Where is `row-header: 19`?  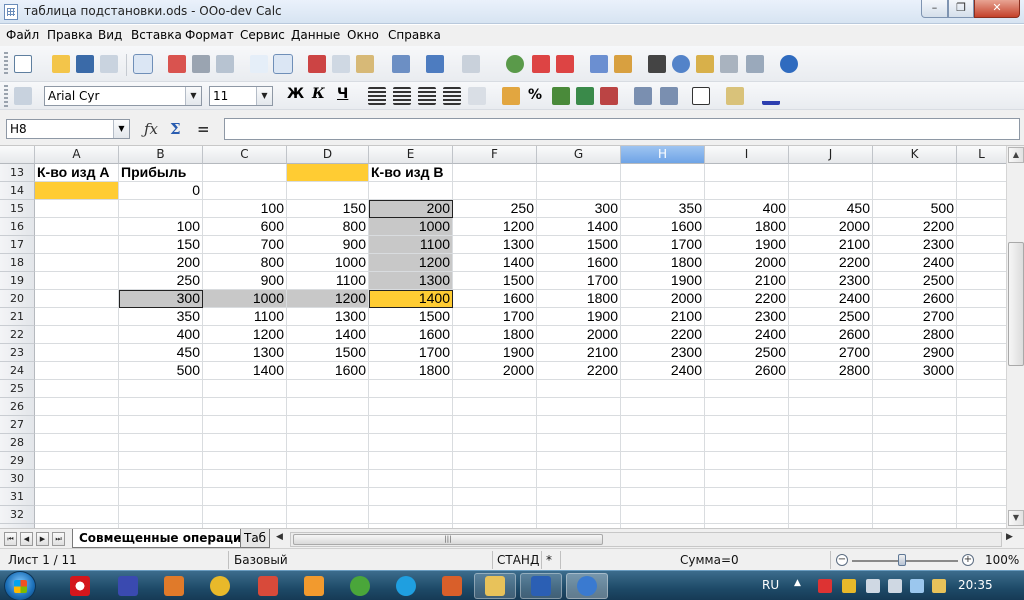
row-header: 19 is located at coordinates (17, 281).